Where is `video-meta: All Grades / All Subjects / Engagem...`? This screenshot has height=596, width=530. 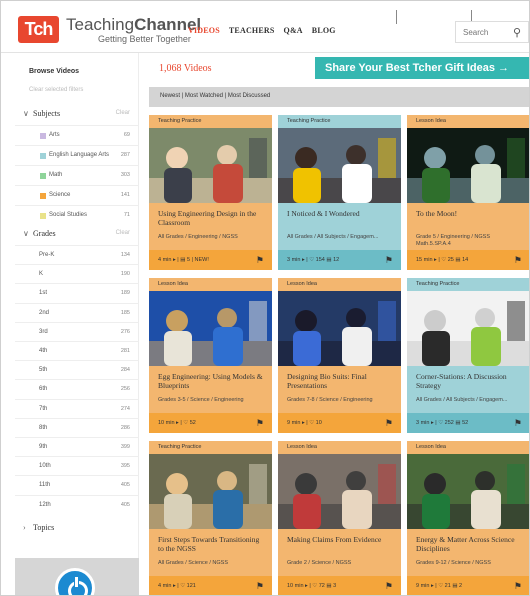
video-meta: All Grades / All Subjects / Engagem... is located at coordinates (342, 237).